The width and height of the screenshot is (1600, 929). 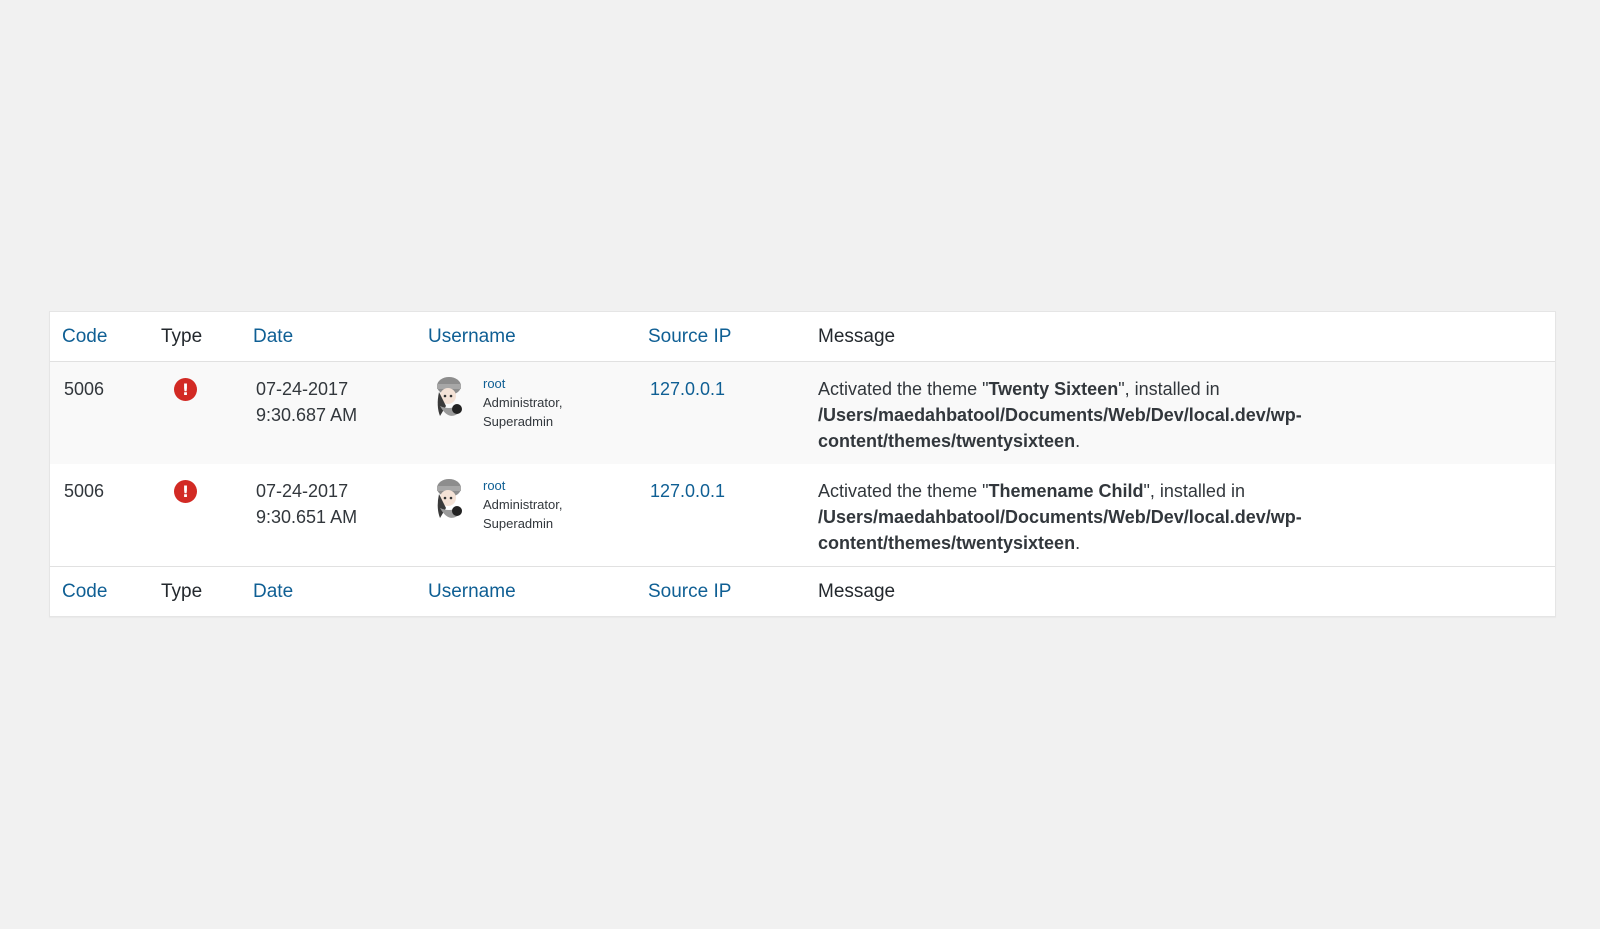 What do you see at coordinates (332, 337) in the screenshot?
I see `column-header-date: Date` at bounding box center [332, 337].